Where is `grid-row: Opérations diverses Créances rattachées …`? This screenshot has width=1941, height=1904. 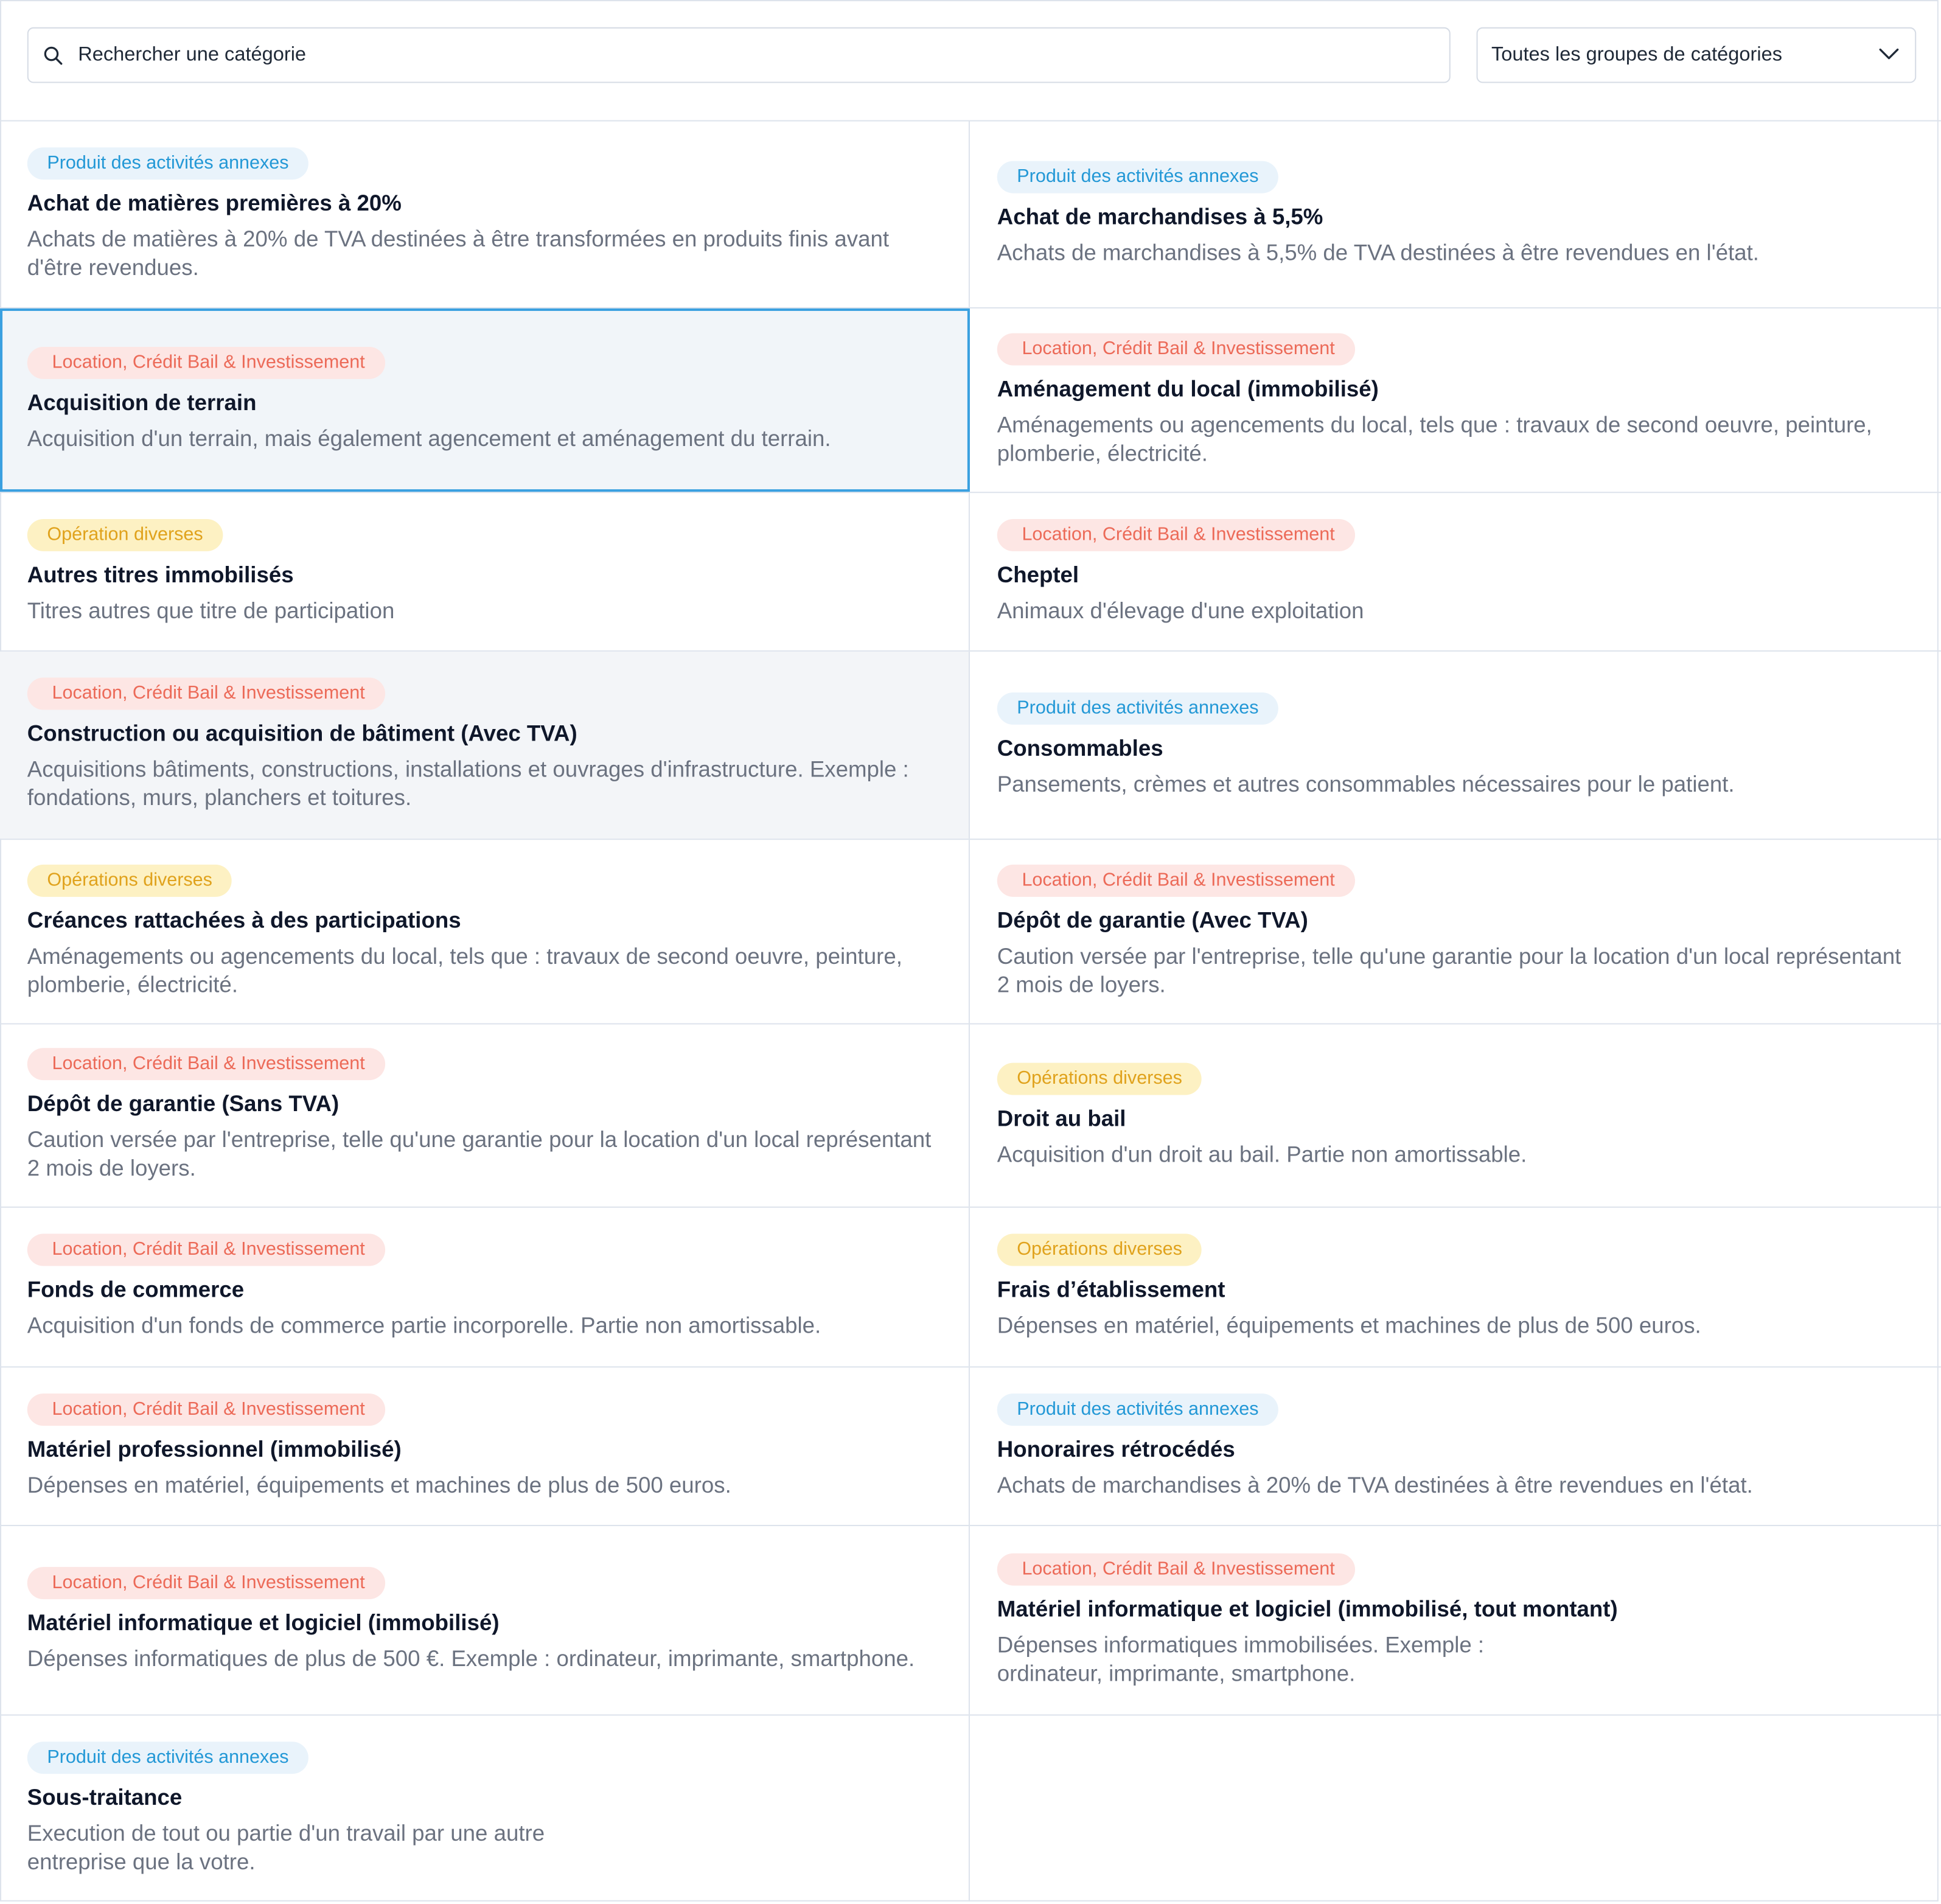
grid-row: Opérations diverses Créances rattachées … is located at coordinates (971, 932).